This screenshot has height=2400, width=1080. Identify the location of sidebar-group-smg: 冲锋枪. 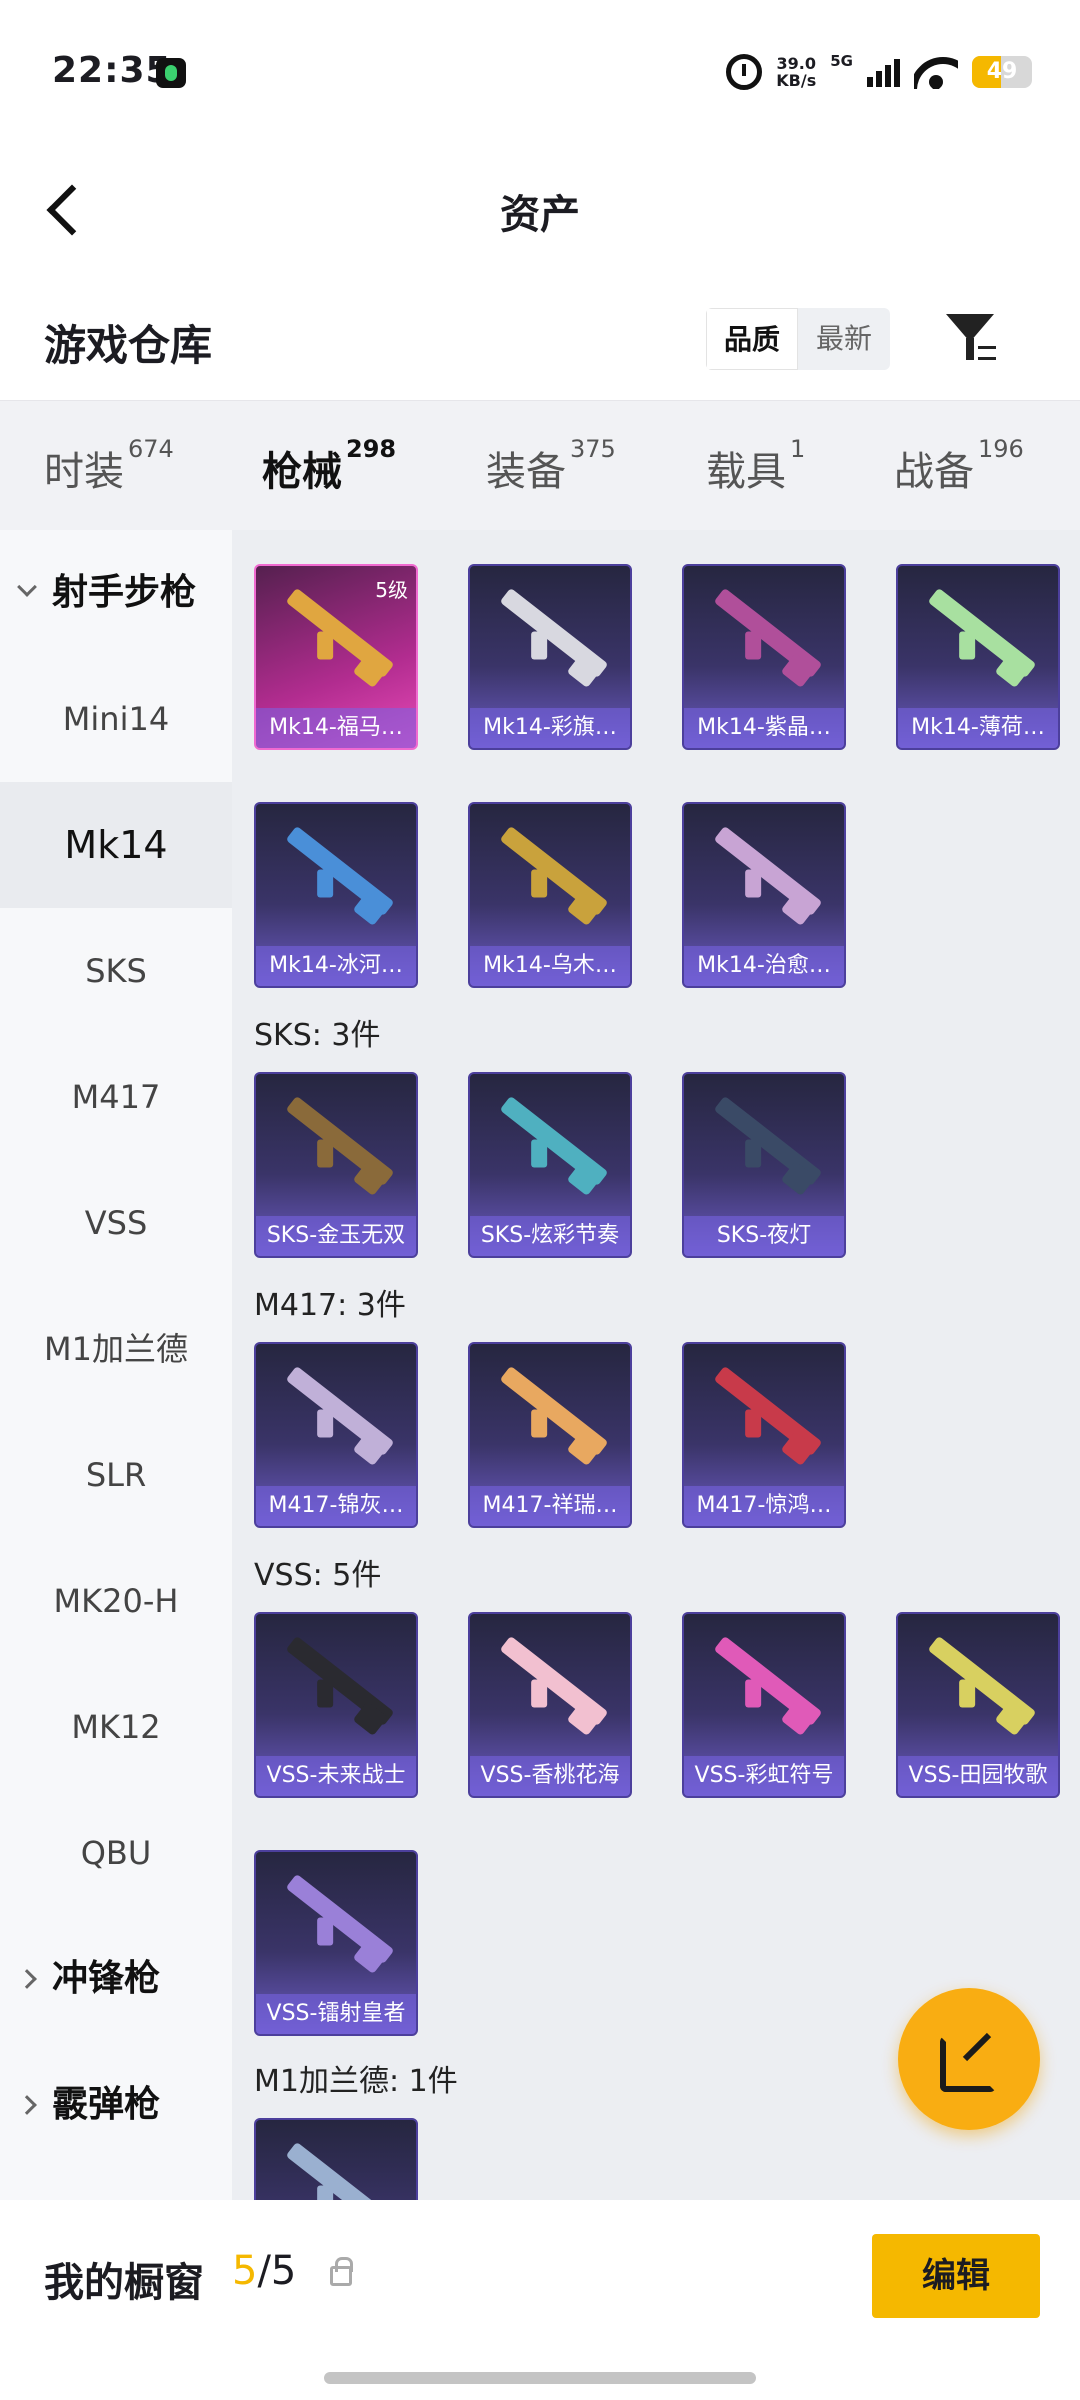
(116, 1979).